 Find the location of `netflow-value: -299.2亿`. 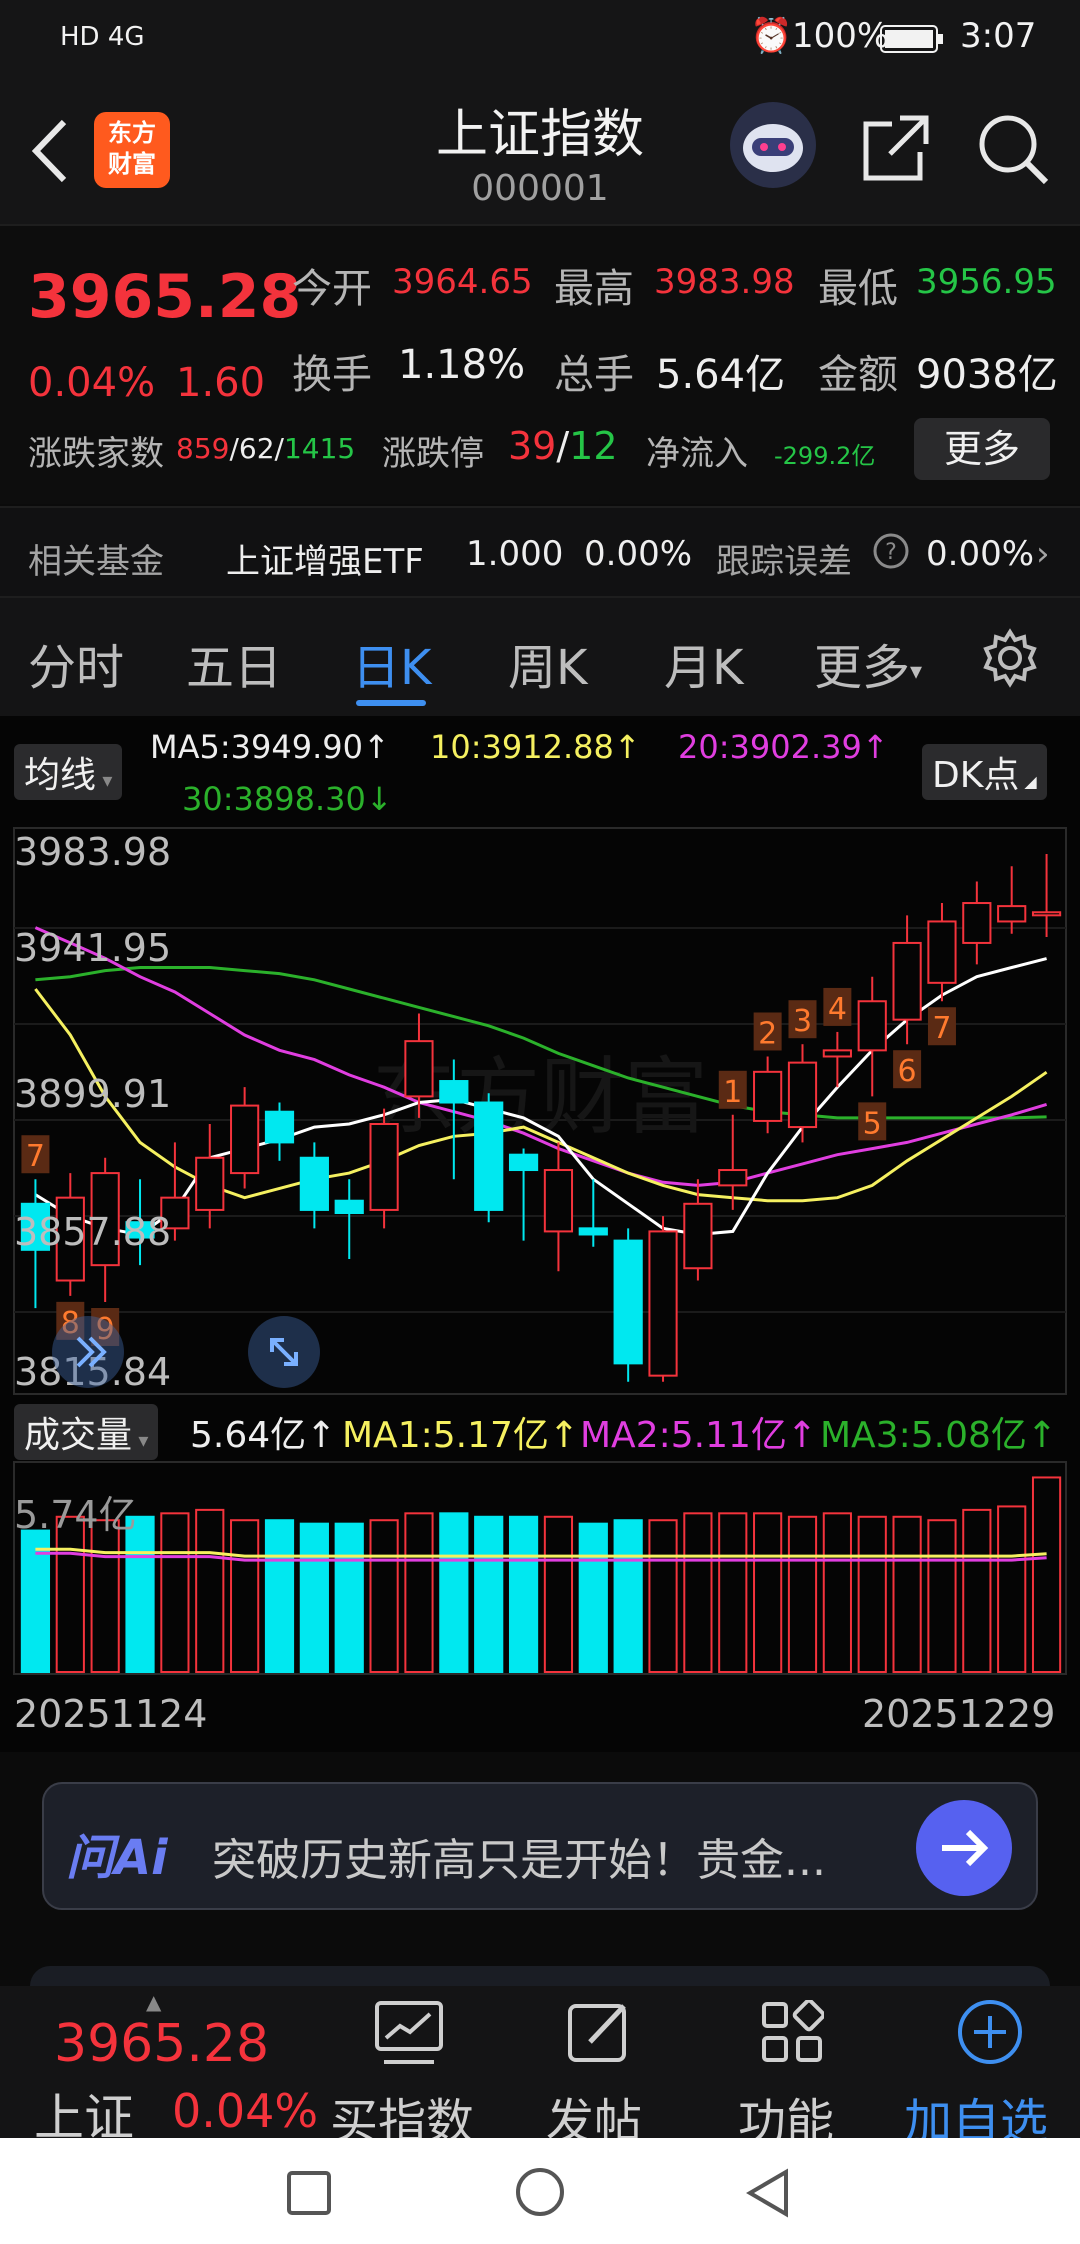

netflow-value: -299.2亿 is located at coordinates (825, 456).